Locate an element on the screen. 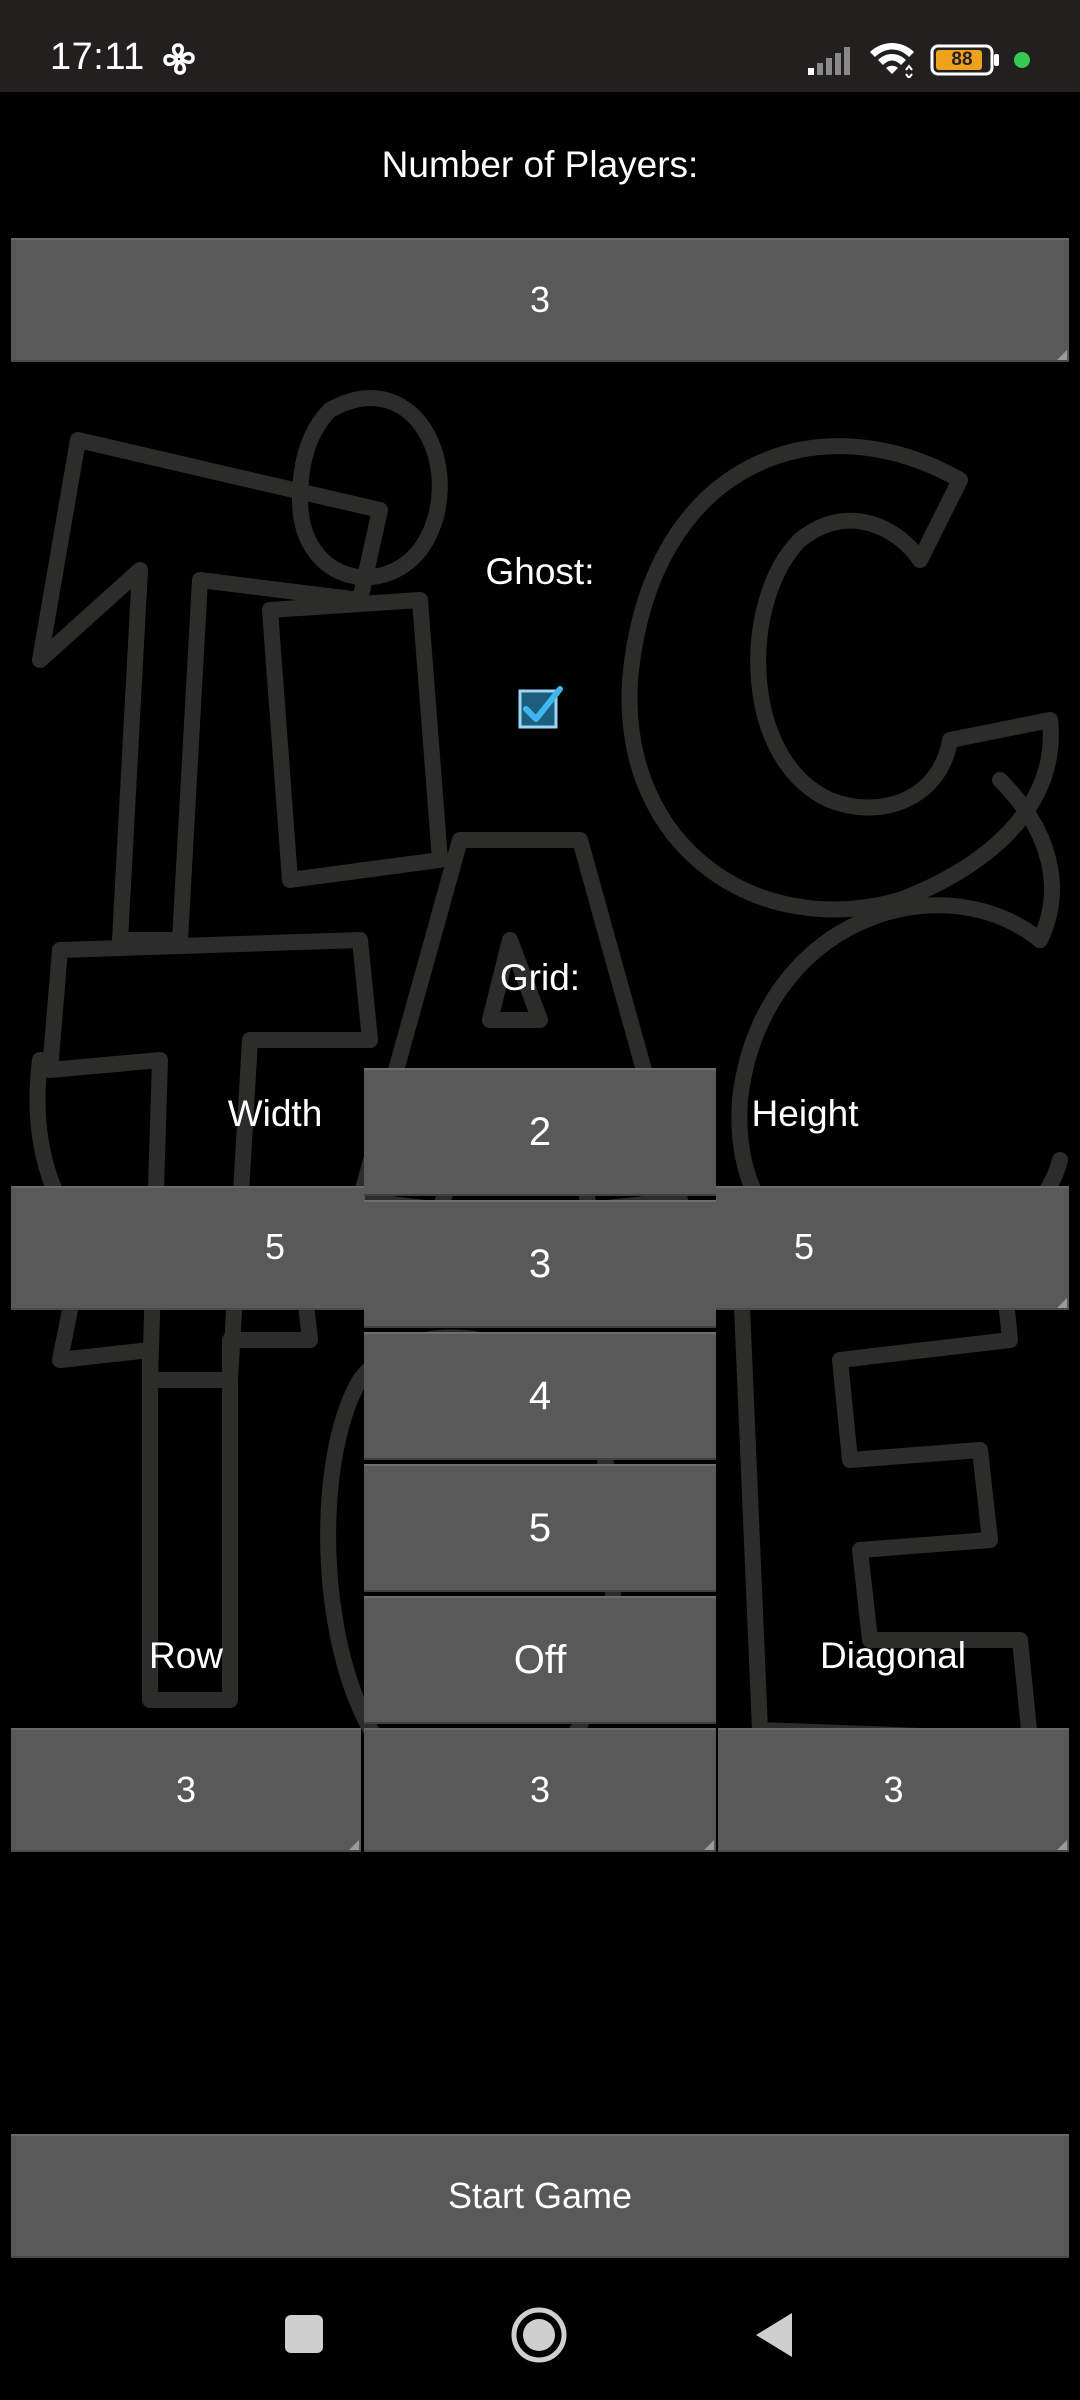 The width and height of the screenshot is (1080, 2400). home-icon is located at coordinates (539, 2335).